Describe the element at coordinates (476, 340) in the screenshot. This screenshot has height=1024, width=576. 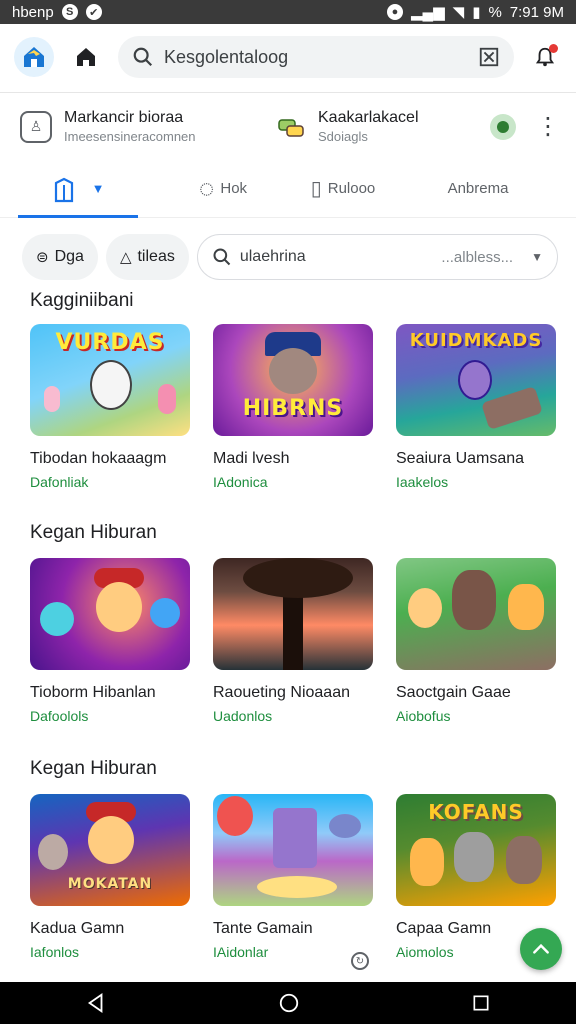
I see `thumbnail-title: KUIDMKADS` at that location.